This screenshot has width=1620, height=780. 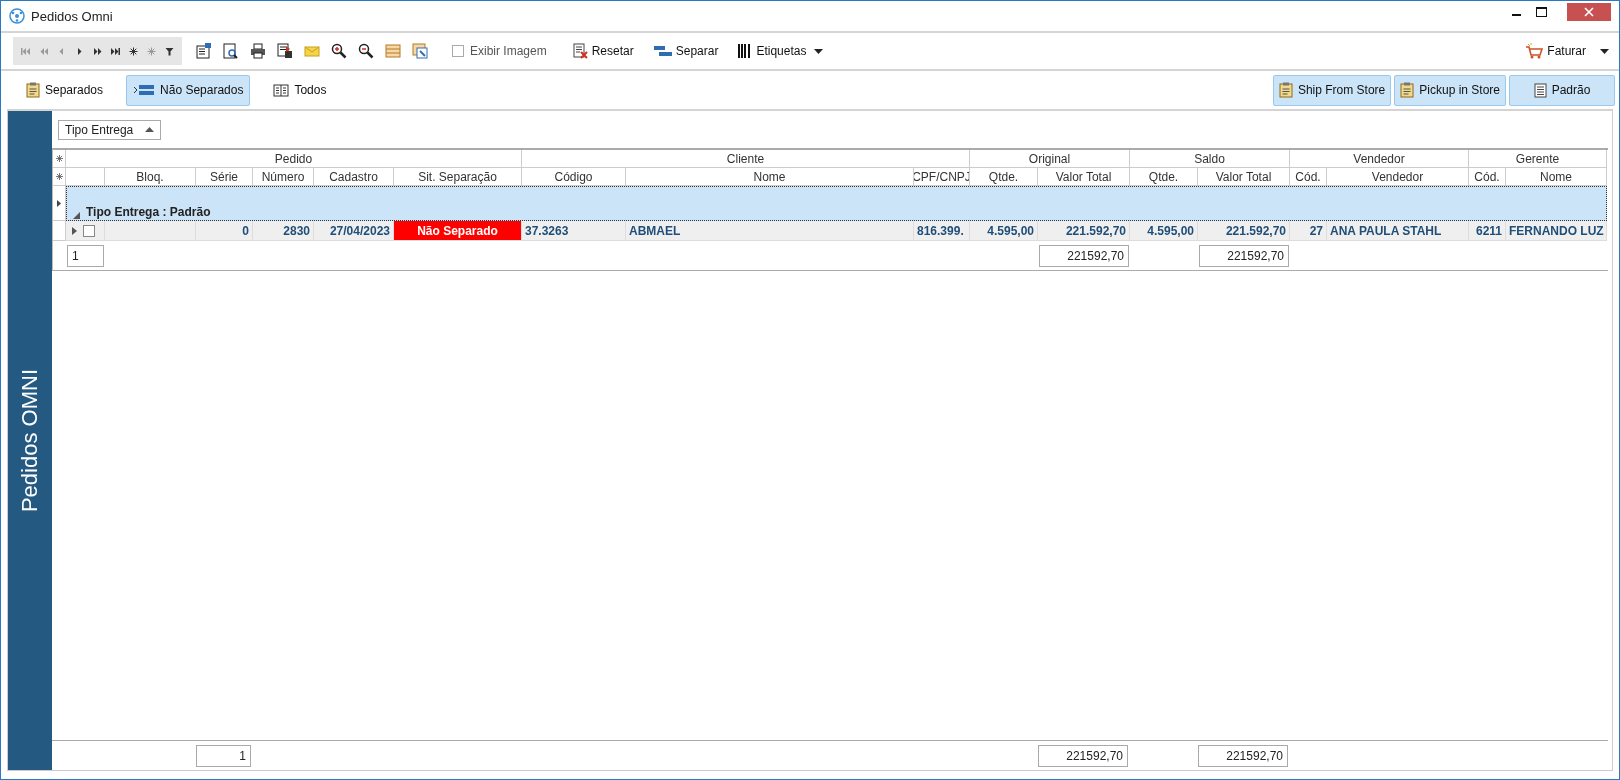 What do you see at coordinates (1210, 159) in the screenshot?
I see `band-header: Saldo` at bounding box center [1210, 159].